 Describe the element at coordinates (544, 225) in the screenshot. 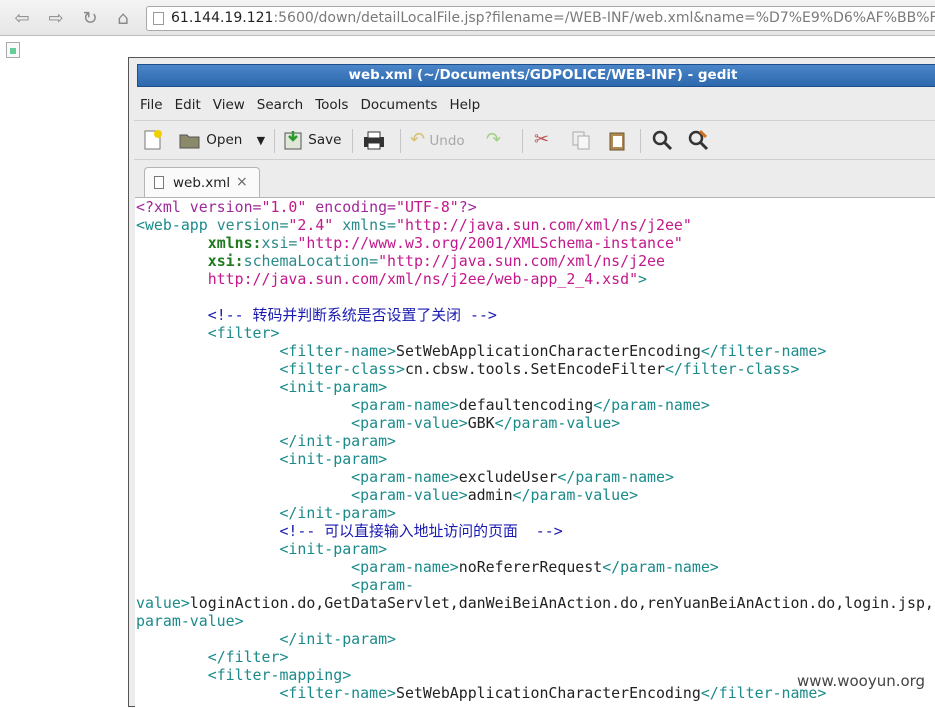

I see `code-token: "http://java.sun.com/xml/ns/j2ee"` at that location.